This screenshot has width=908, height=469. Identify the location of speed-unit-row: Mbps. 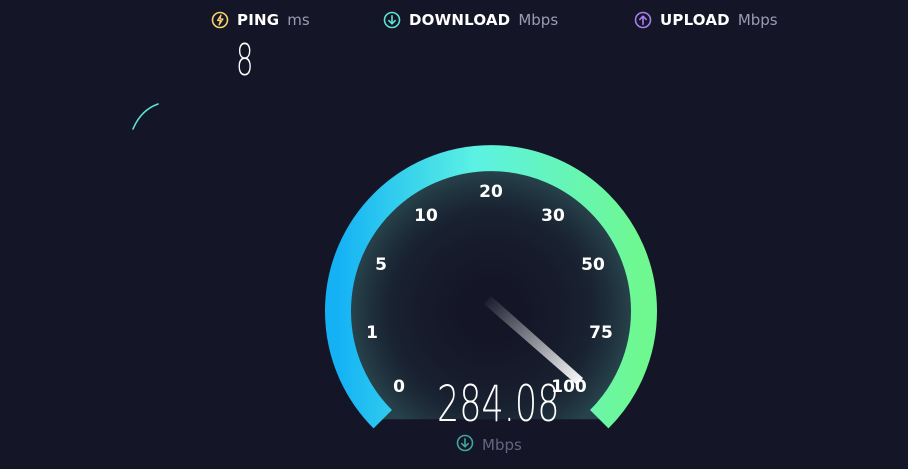
(489, 445).